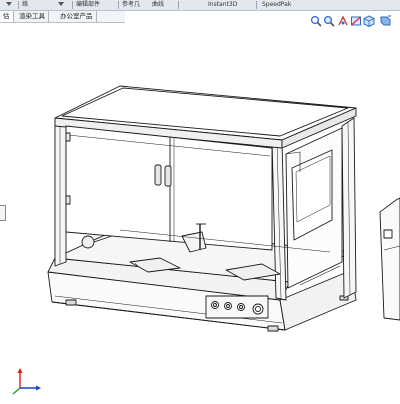 This screenshot has height=404, width=400. What do you see at coordinates (131, 5) in the screenshot?
I see `ribbon-item-reference-geometry: 参考几` at bounding box center [131, 5].